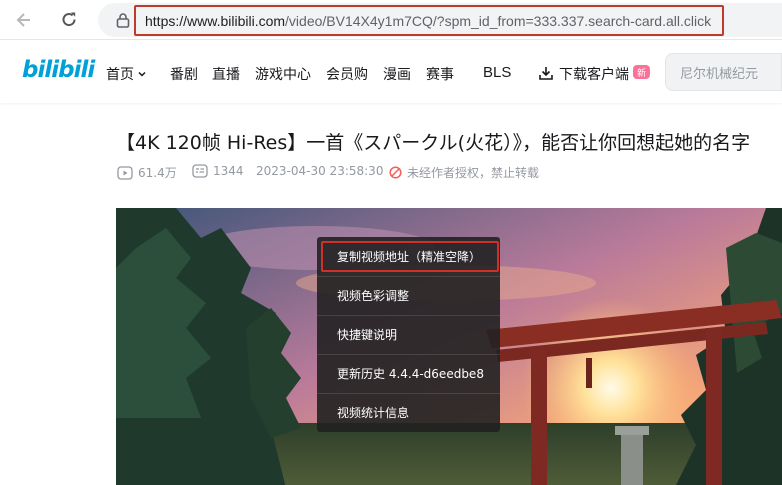  Describe the element at coordinates (184, 74) in the screenshot. I see `nav-anime: 番剧` at that location.